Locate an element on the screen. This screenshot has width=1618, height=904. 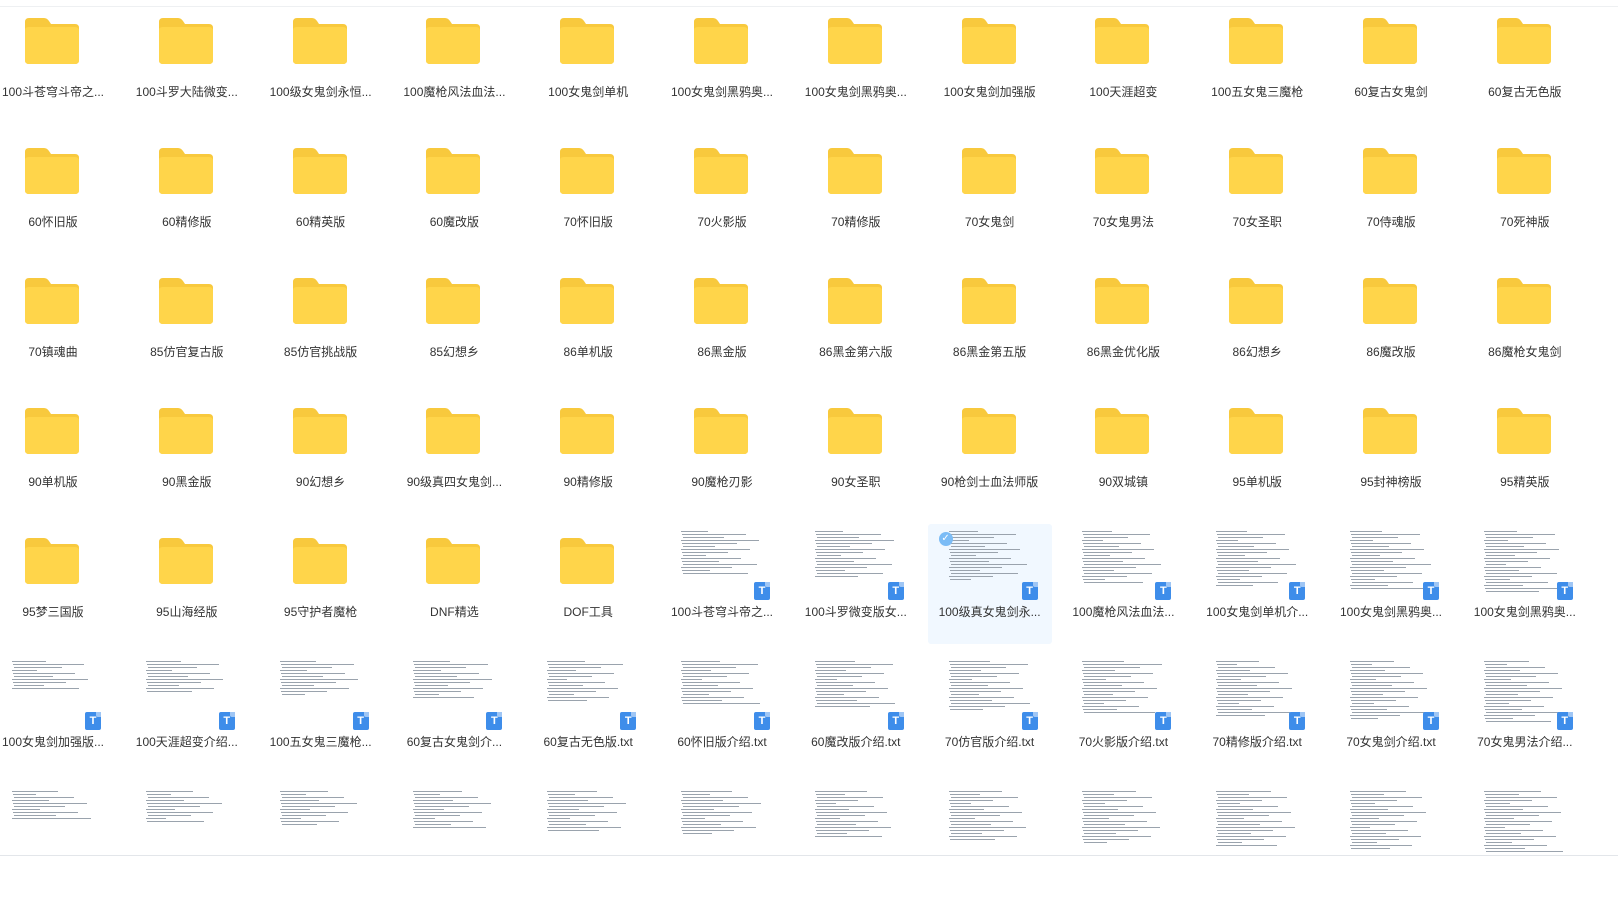
selected-check-icon: ✓ is located at coordinates (945, 539).